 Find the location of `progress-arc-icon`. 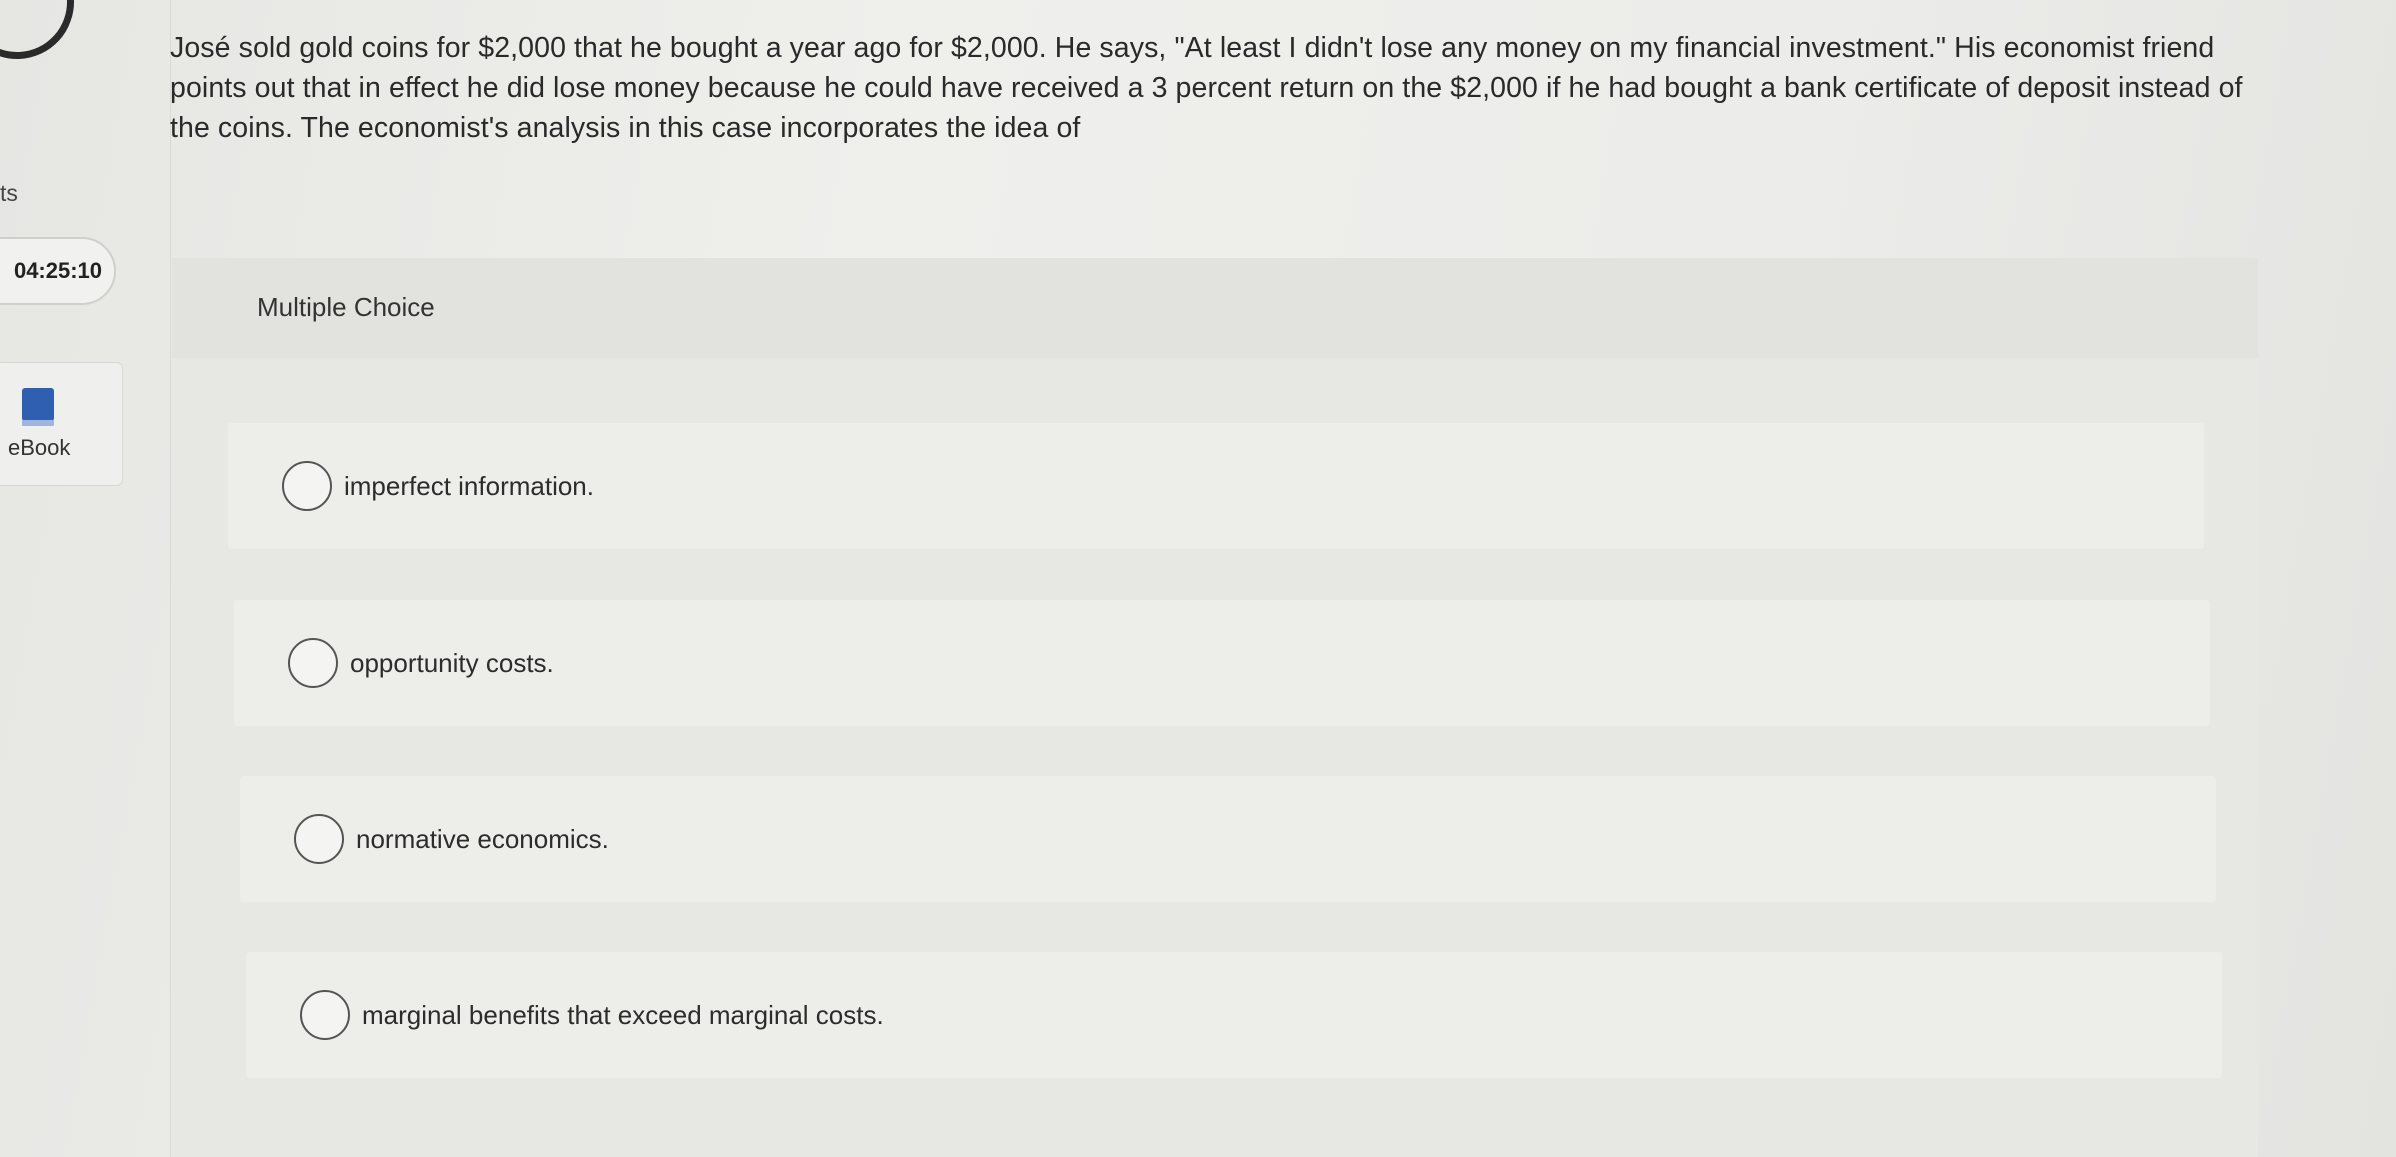

progress-arc-icon is located at coordinates (45, 38).